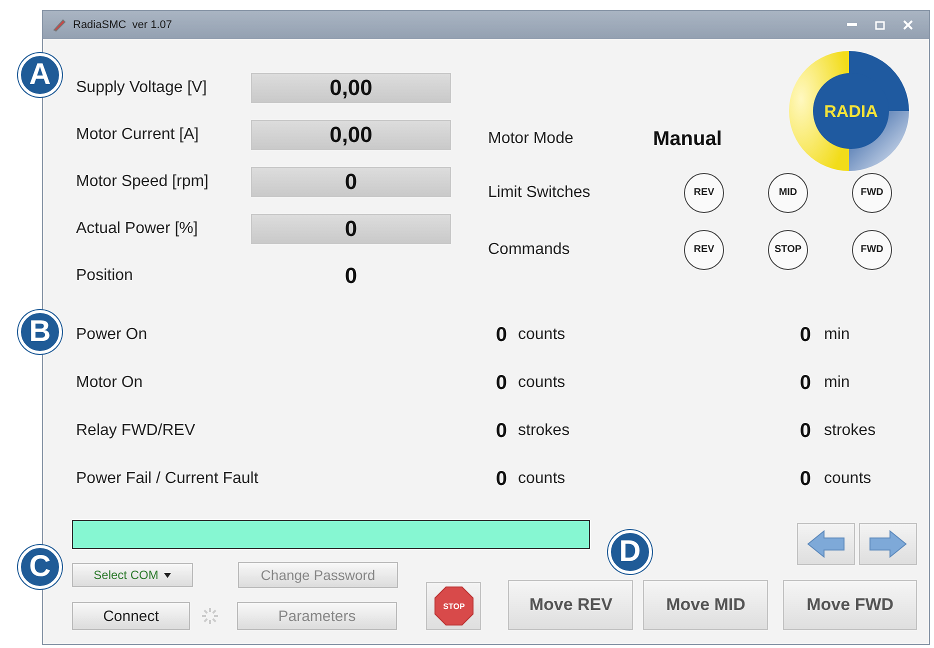 Image resolution: width=934 pixels, height=648 pixels. I want to click on counter-label: Power On, so click(112, 335).